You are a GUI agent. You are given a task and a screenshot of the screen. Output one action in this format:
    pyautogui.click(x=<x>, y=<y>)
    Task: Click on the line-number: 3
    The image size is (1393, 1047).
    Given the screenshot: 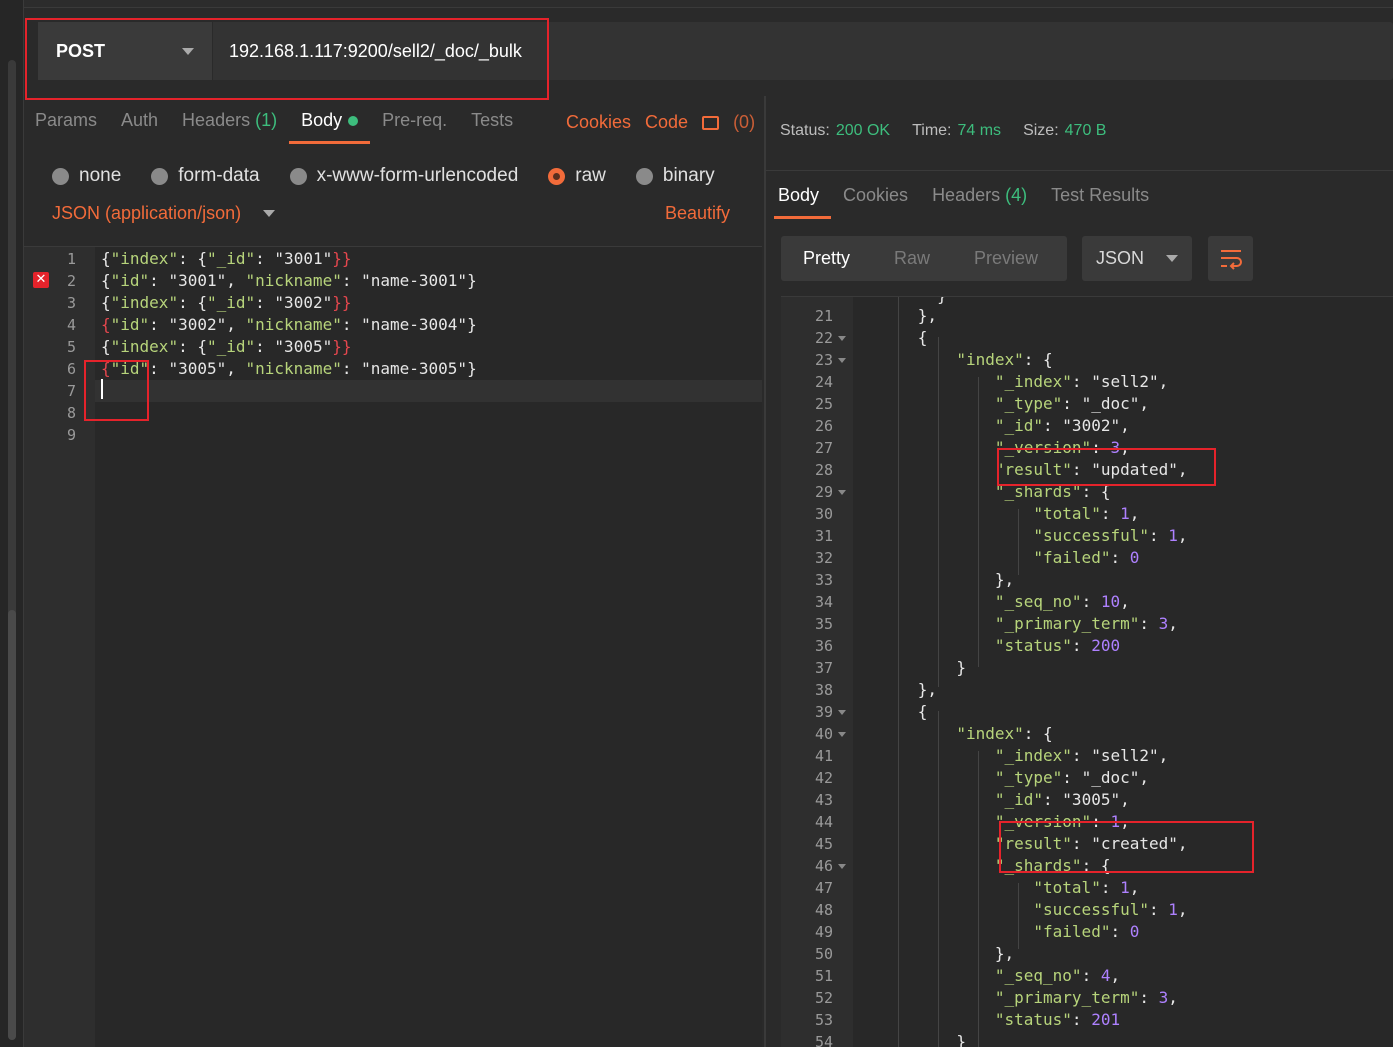 What is the action you would take?
    pyautogui.click(x=71, y=303)
    